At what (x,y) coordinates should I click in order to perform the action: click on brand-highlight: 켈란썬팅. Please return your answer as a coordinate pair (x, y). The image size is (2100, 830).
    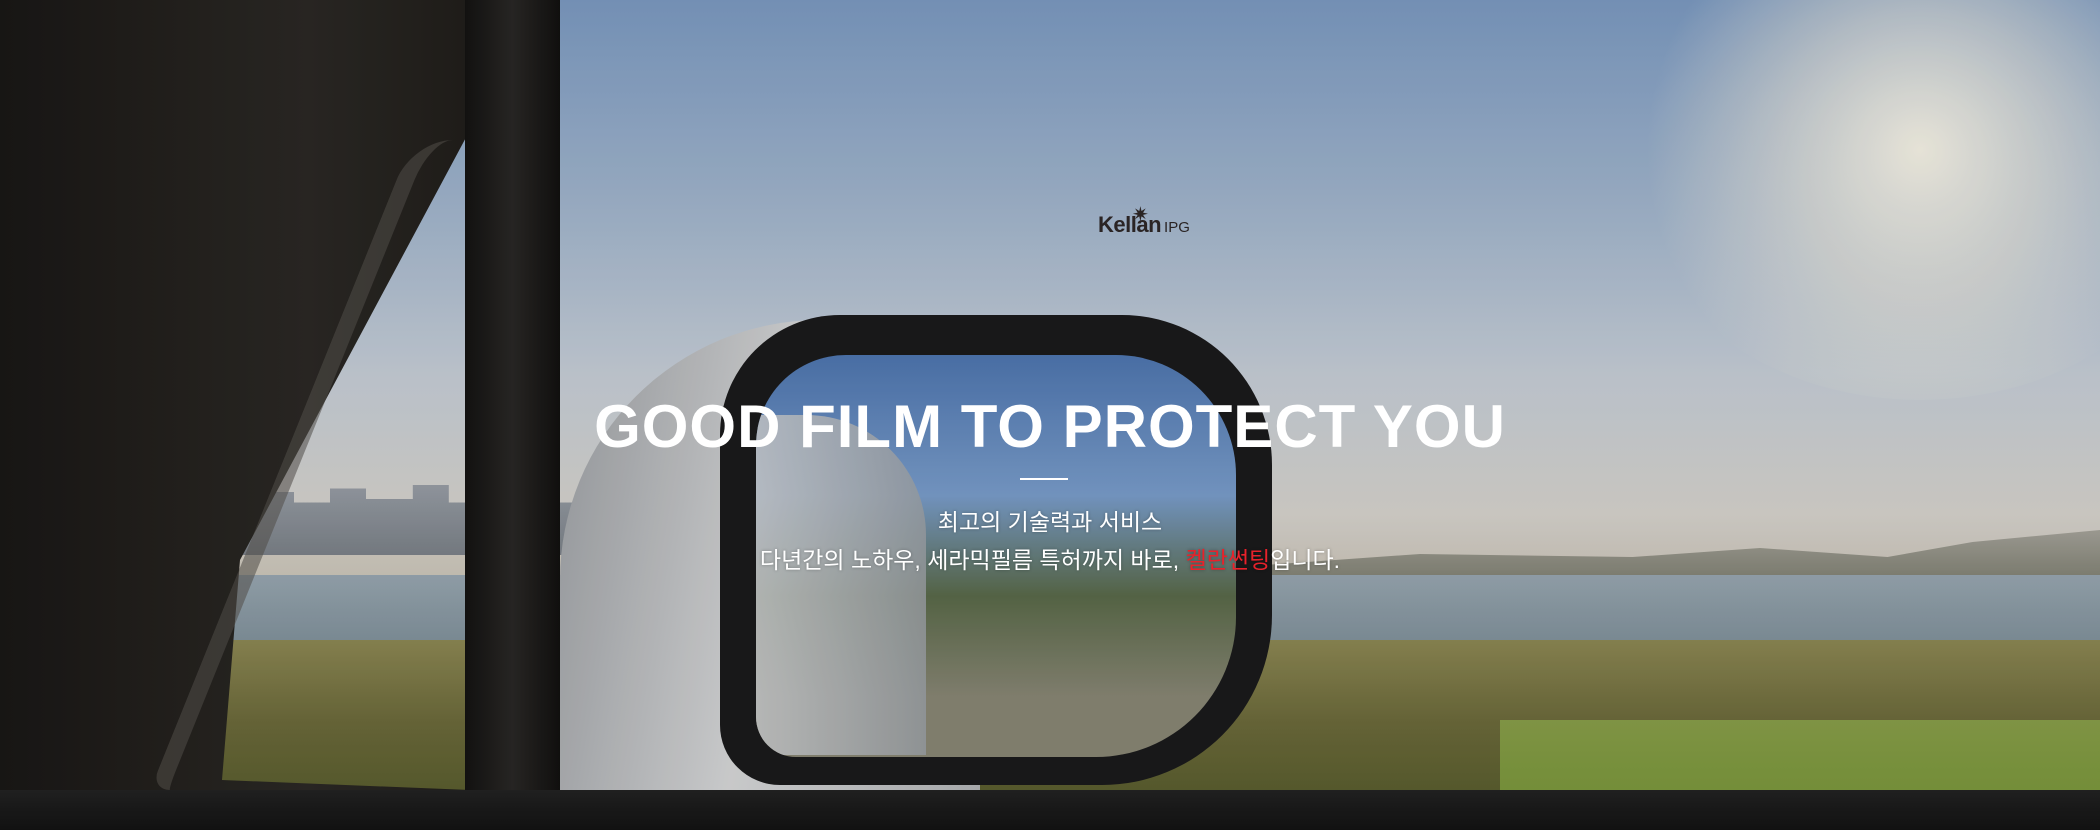
    Looking at the image, I should click on (1228, 560).